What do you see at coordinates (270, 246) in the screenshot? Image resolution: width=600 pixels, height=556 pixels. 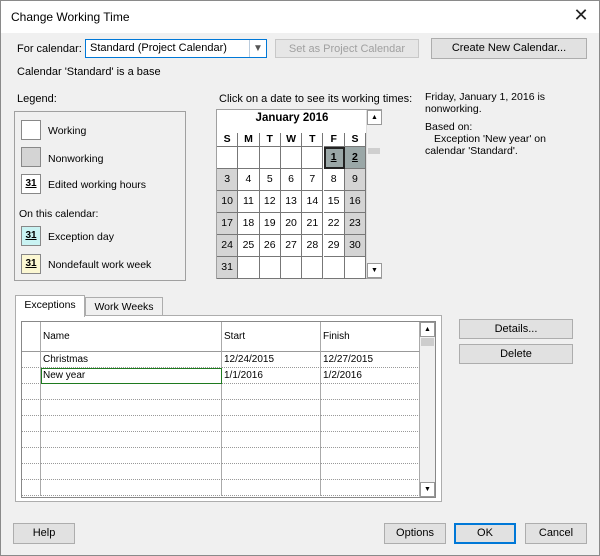 I see `calendar-day: 26` at bounding box center [270, 246].